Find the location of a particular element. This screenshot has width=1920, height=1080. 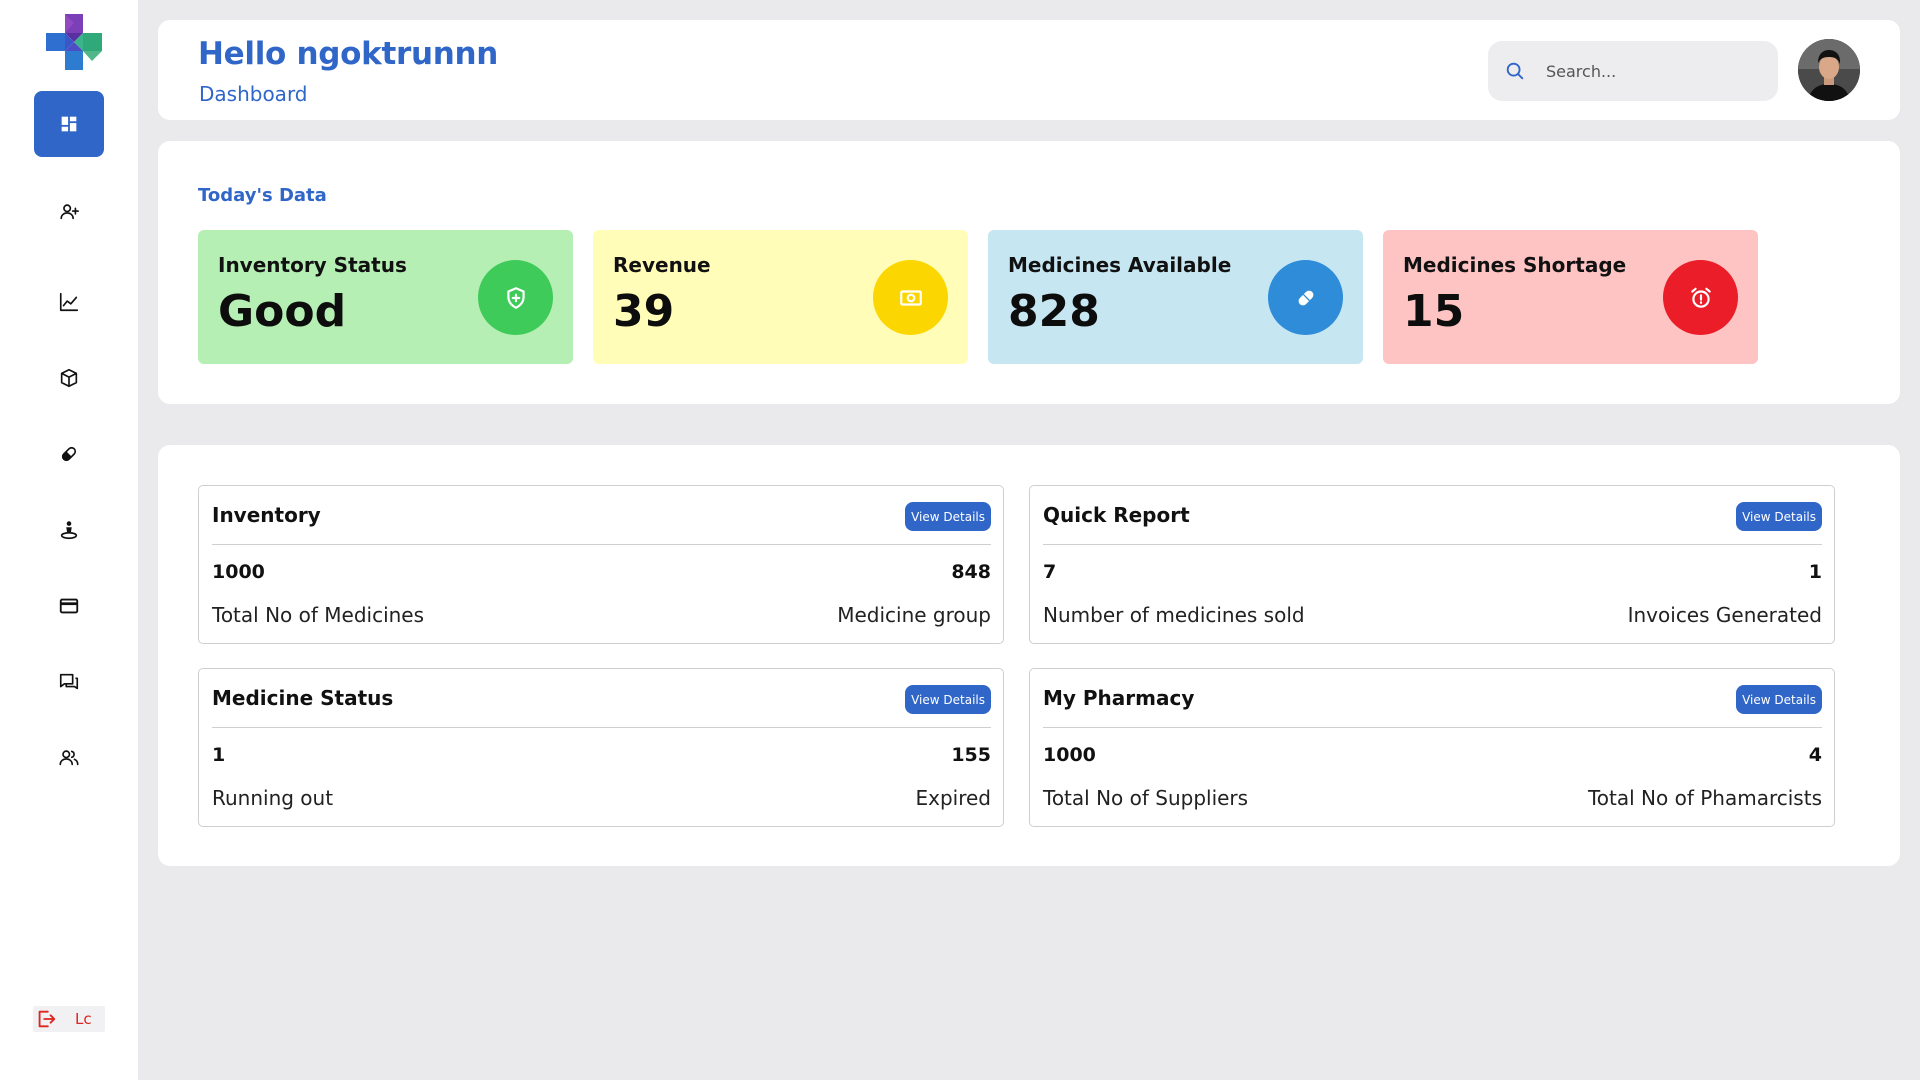

add-user-icon is located at coordinates (69, 212).